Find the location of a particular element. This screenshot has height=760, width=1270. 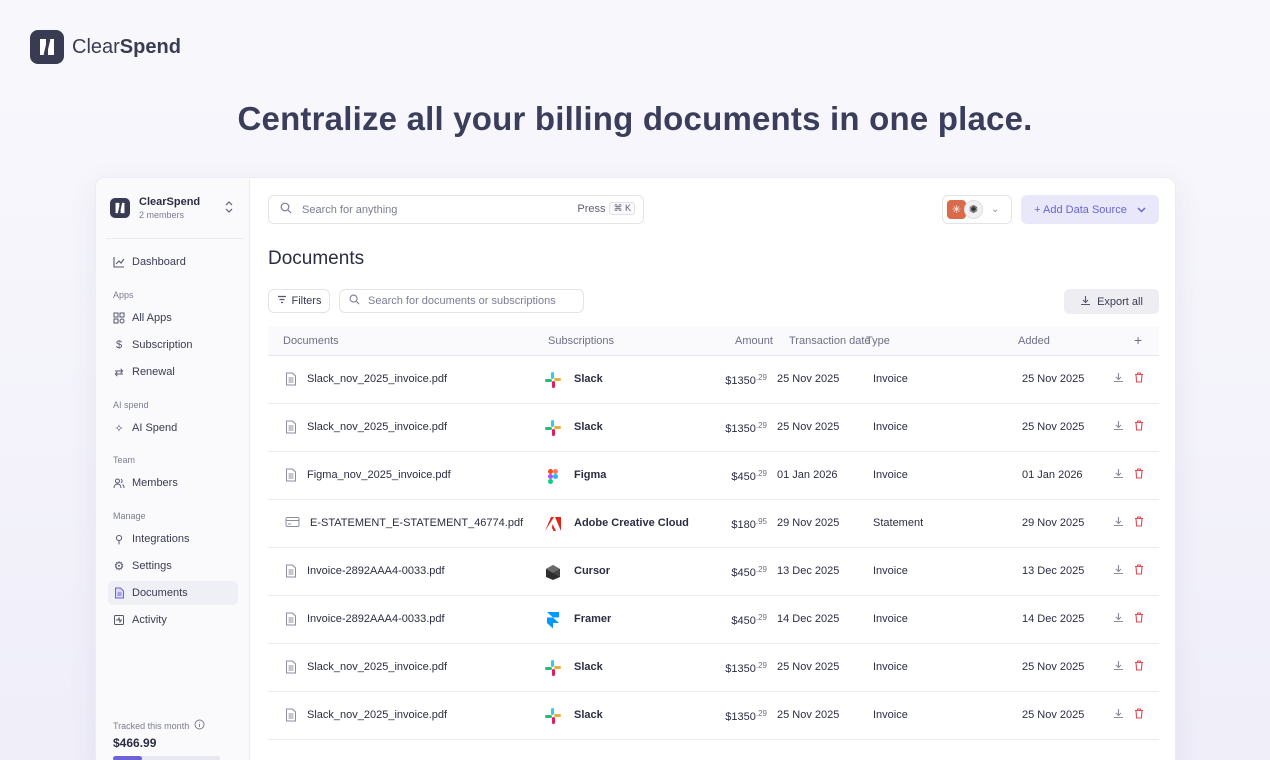

nav-integrations: ⚲ Integrations is located at coordinates (173, 539).